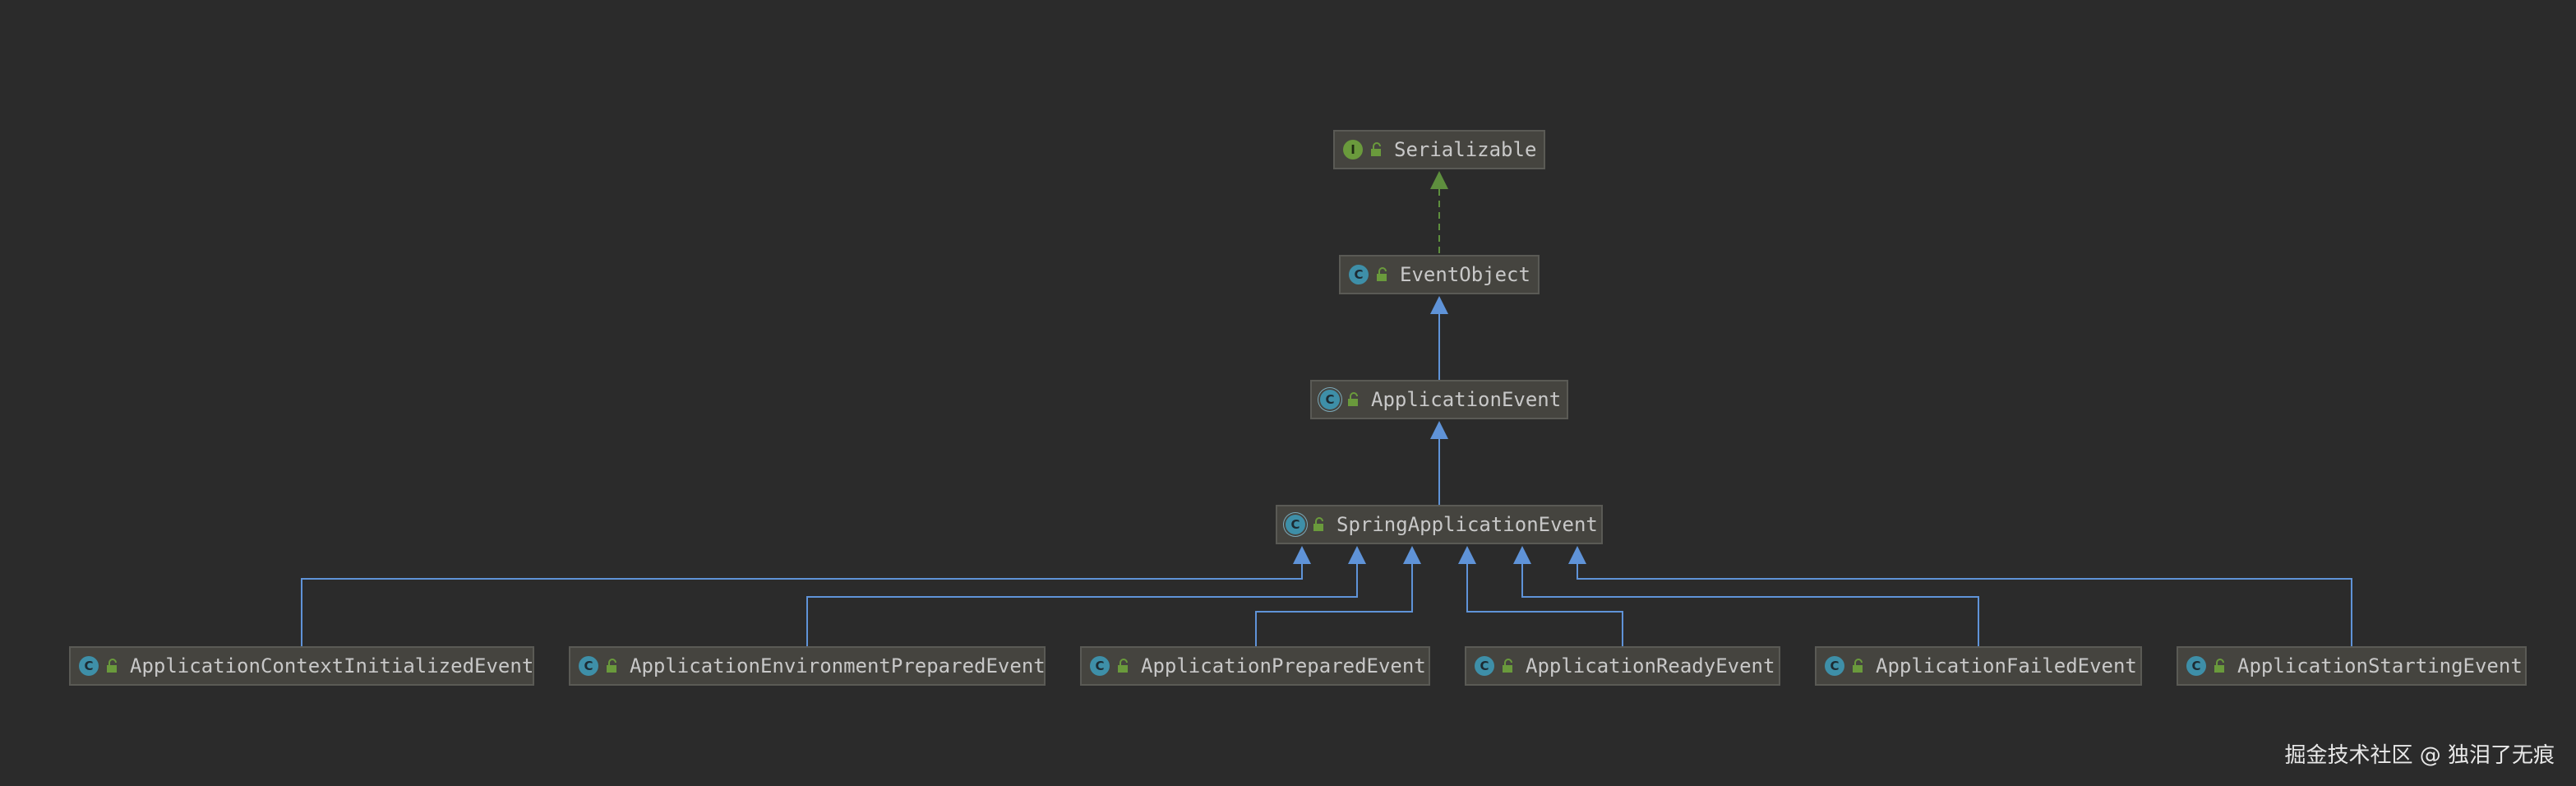  Describe the element at coordinates (1466, 149) in the screenshot. I see `node-label: Serializable` at that location.